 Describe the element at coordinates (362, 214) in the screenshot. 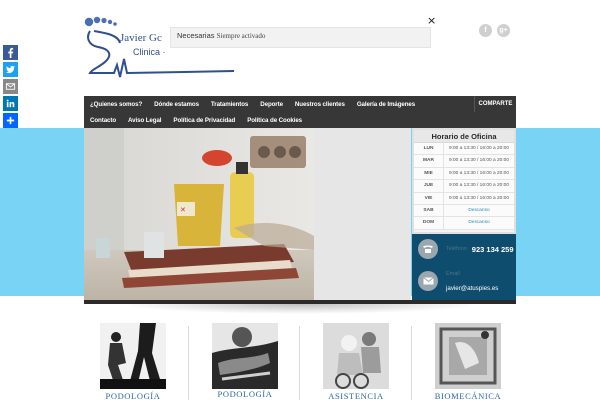

I see `hero-slider-side` at that location.